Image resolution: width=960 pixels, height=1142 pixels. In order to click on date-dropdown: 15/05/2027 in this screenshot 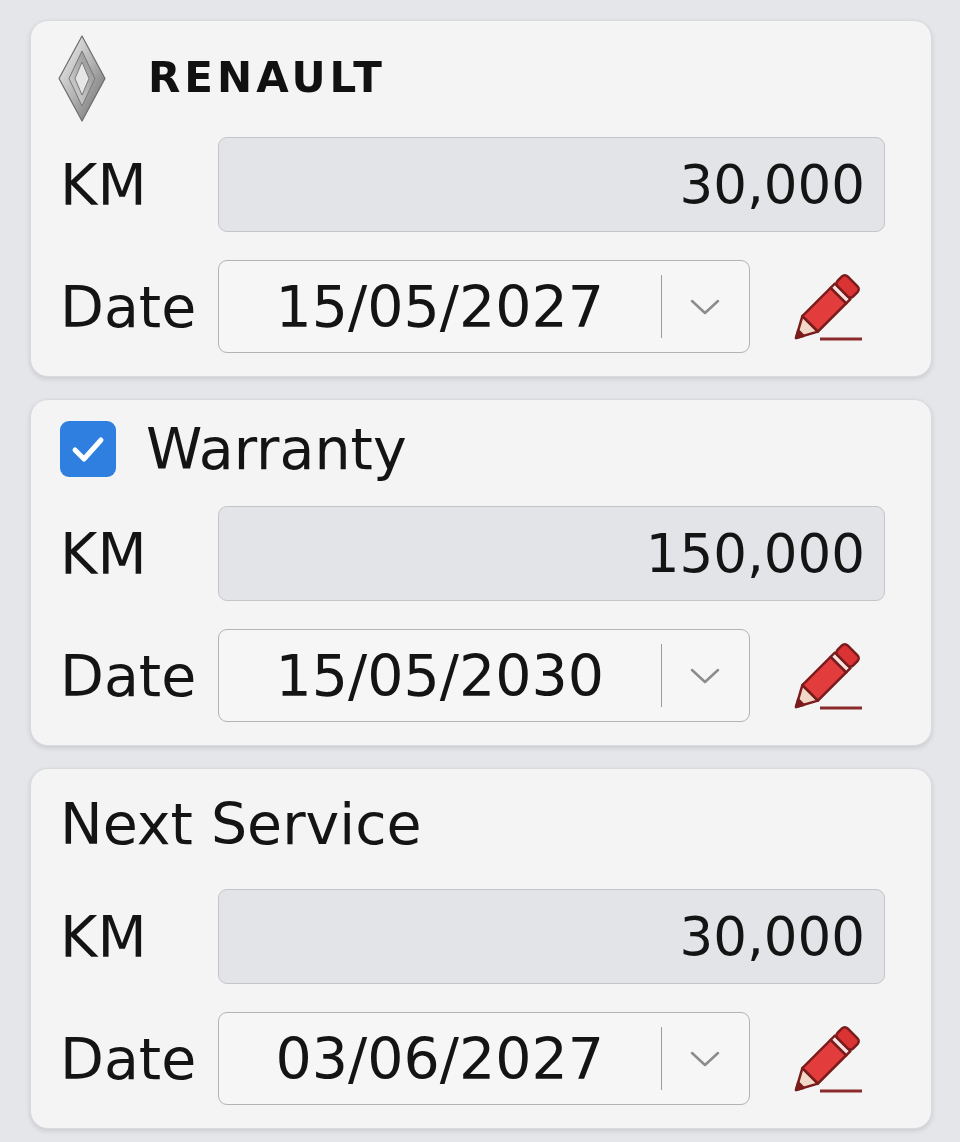, I will do `click(484, 306)`.